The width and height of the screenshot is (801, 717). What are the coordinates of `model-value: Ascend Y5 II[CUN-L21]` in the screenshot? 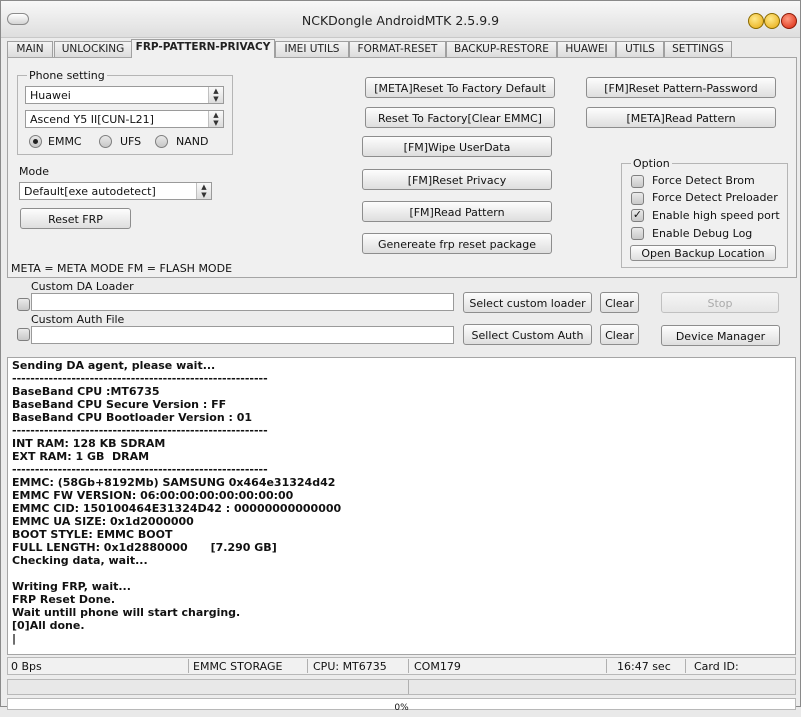 It's located at (92, 119).